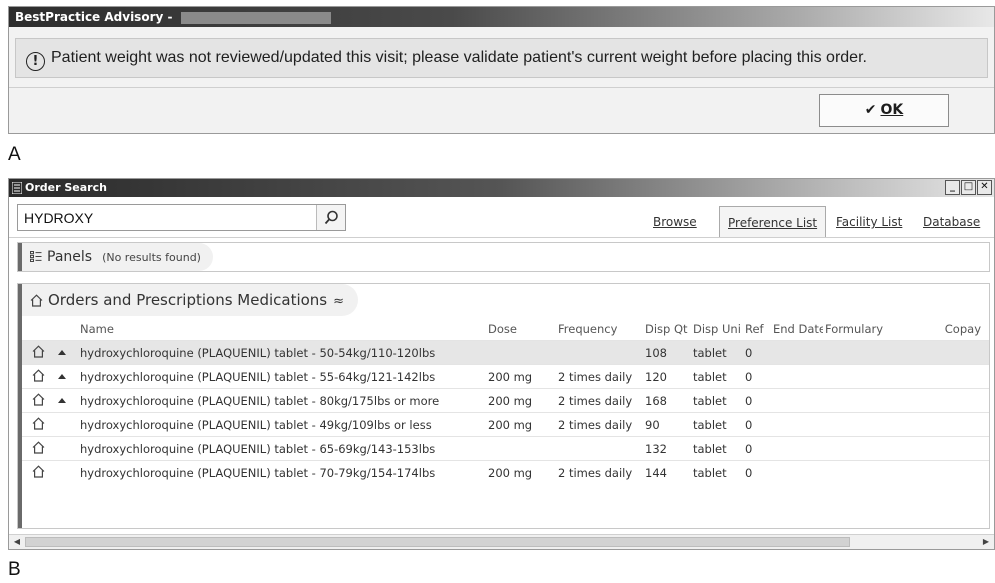 The width and height of the screenshot is (995, 583). I want to click on tab-preference-list-label: Preference List, so click(773, 223).